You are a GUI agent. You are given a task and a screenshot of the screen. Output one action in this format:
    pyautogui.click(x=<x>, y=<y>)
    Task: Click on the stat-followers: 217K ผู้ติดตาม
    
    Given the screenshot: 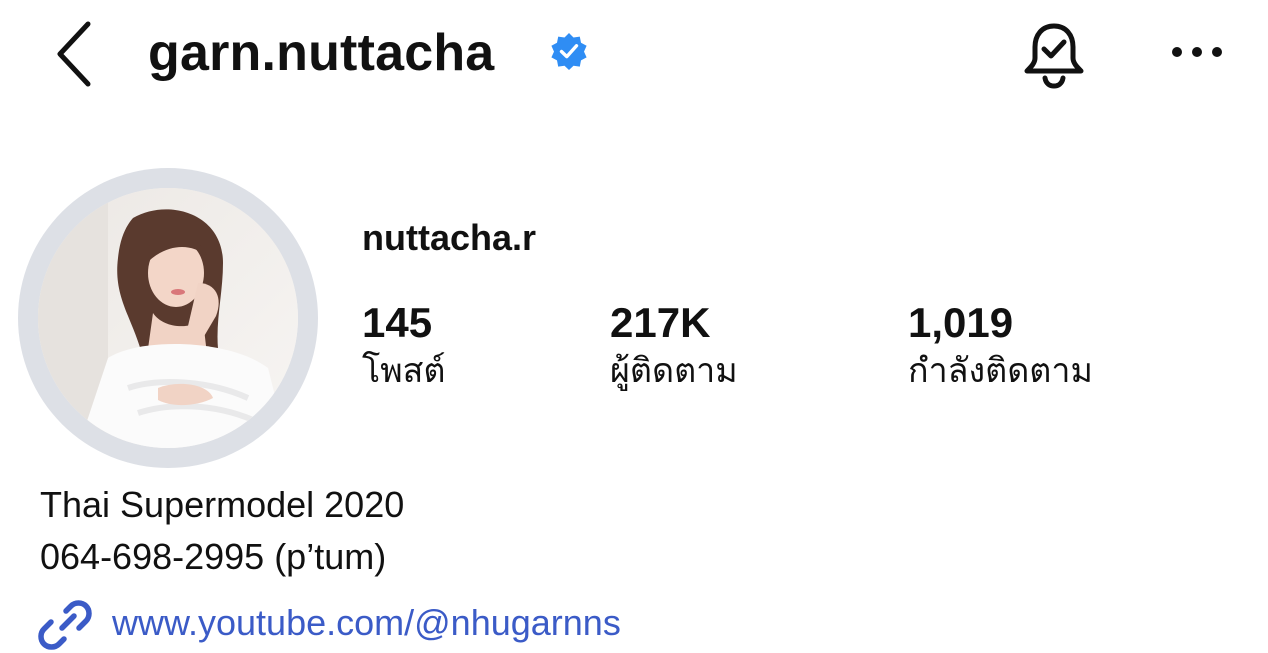 What is the action you would take?
    pyautogui.click(x=674, y=345)
    